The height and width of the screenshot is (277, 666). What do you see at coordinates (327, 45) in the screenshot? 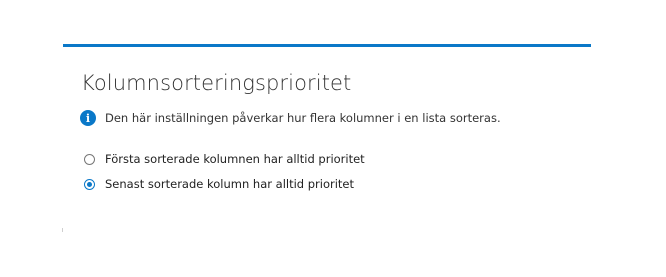
I see `panel-accent-bar` at bounding box center [327, 45].